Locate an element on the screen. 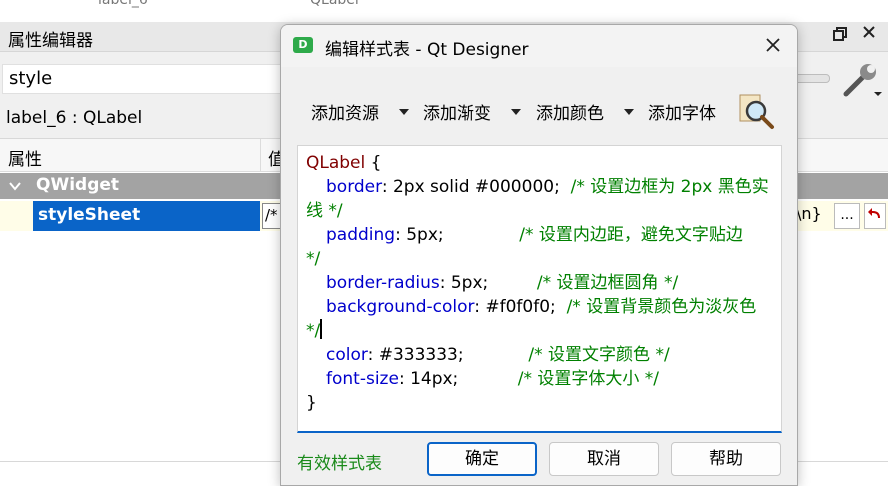  add-resource-dropdown-icon is located at coordinates (404, 112).